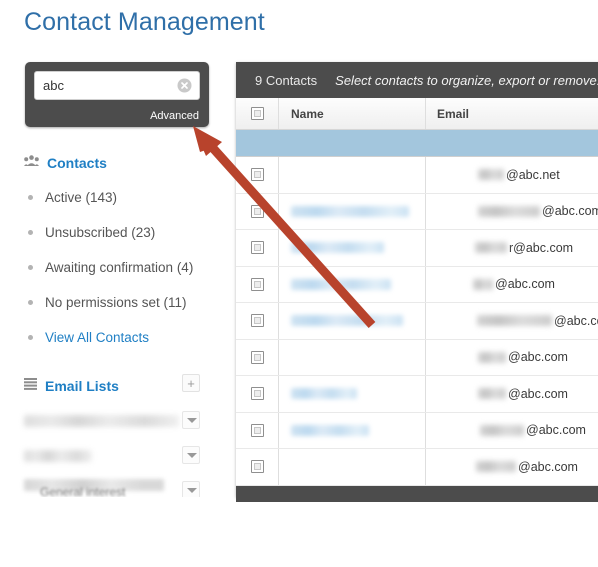 This screenshot has width=598, height=567. I want to click on email-list-row-partial: General interest, so click(112, 485).